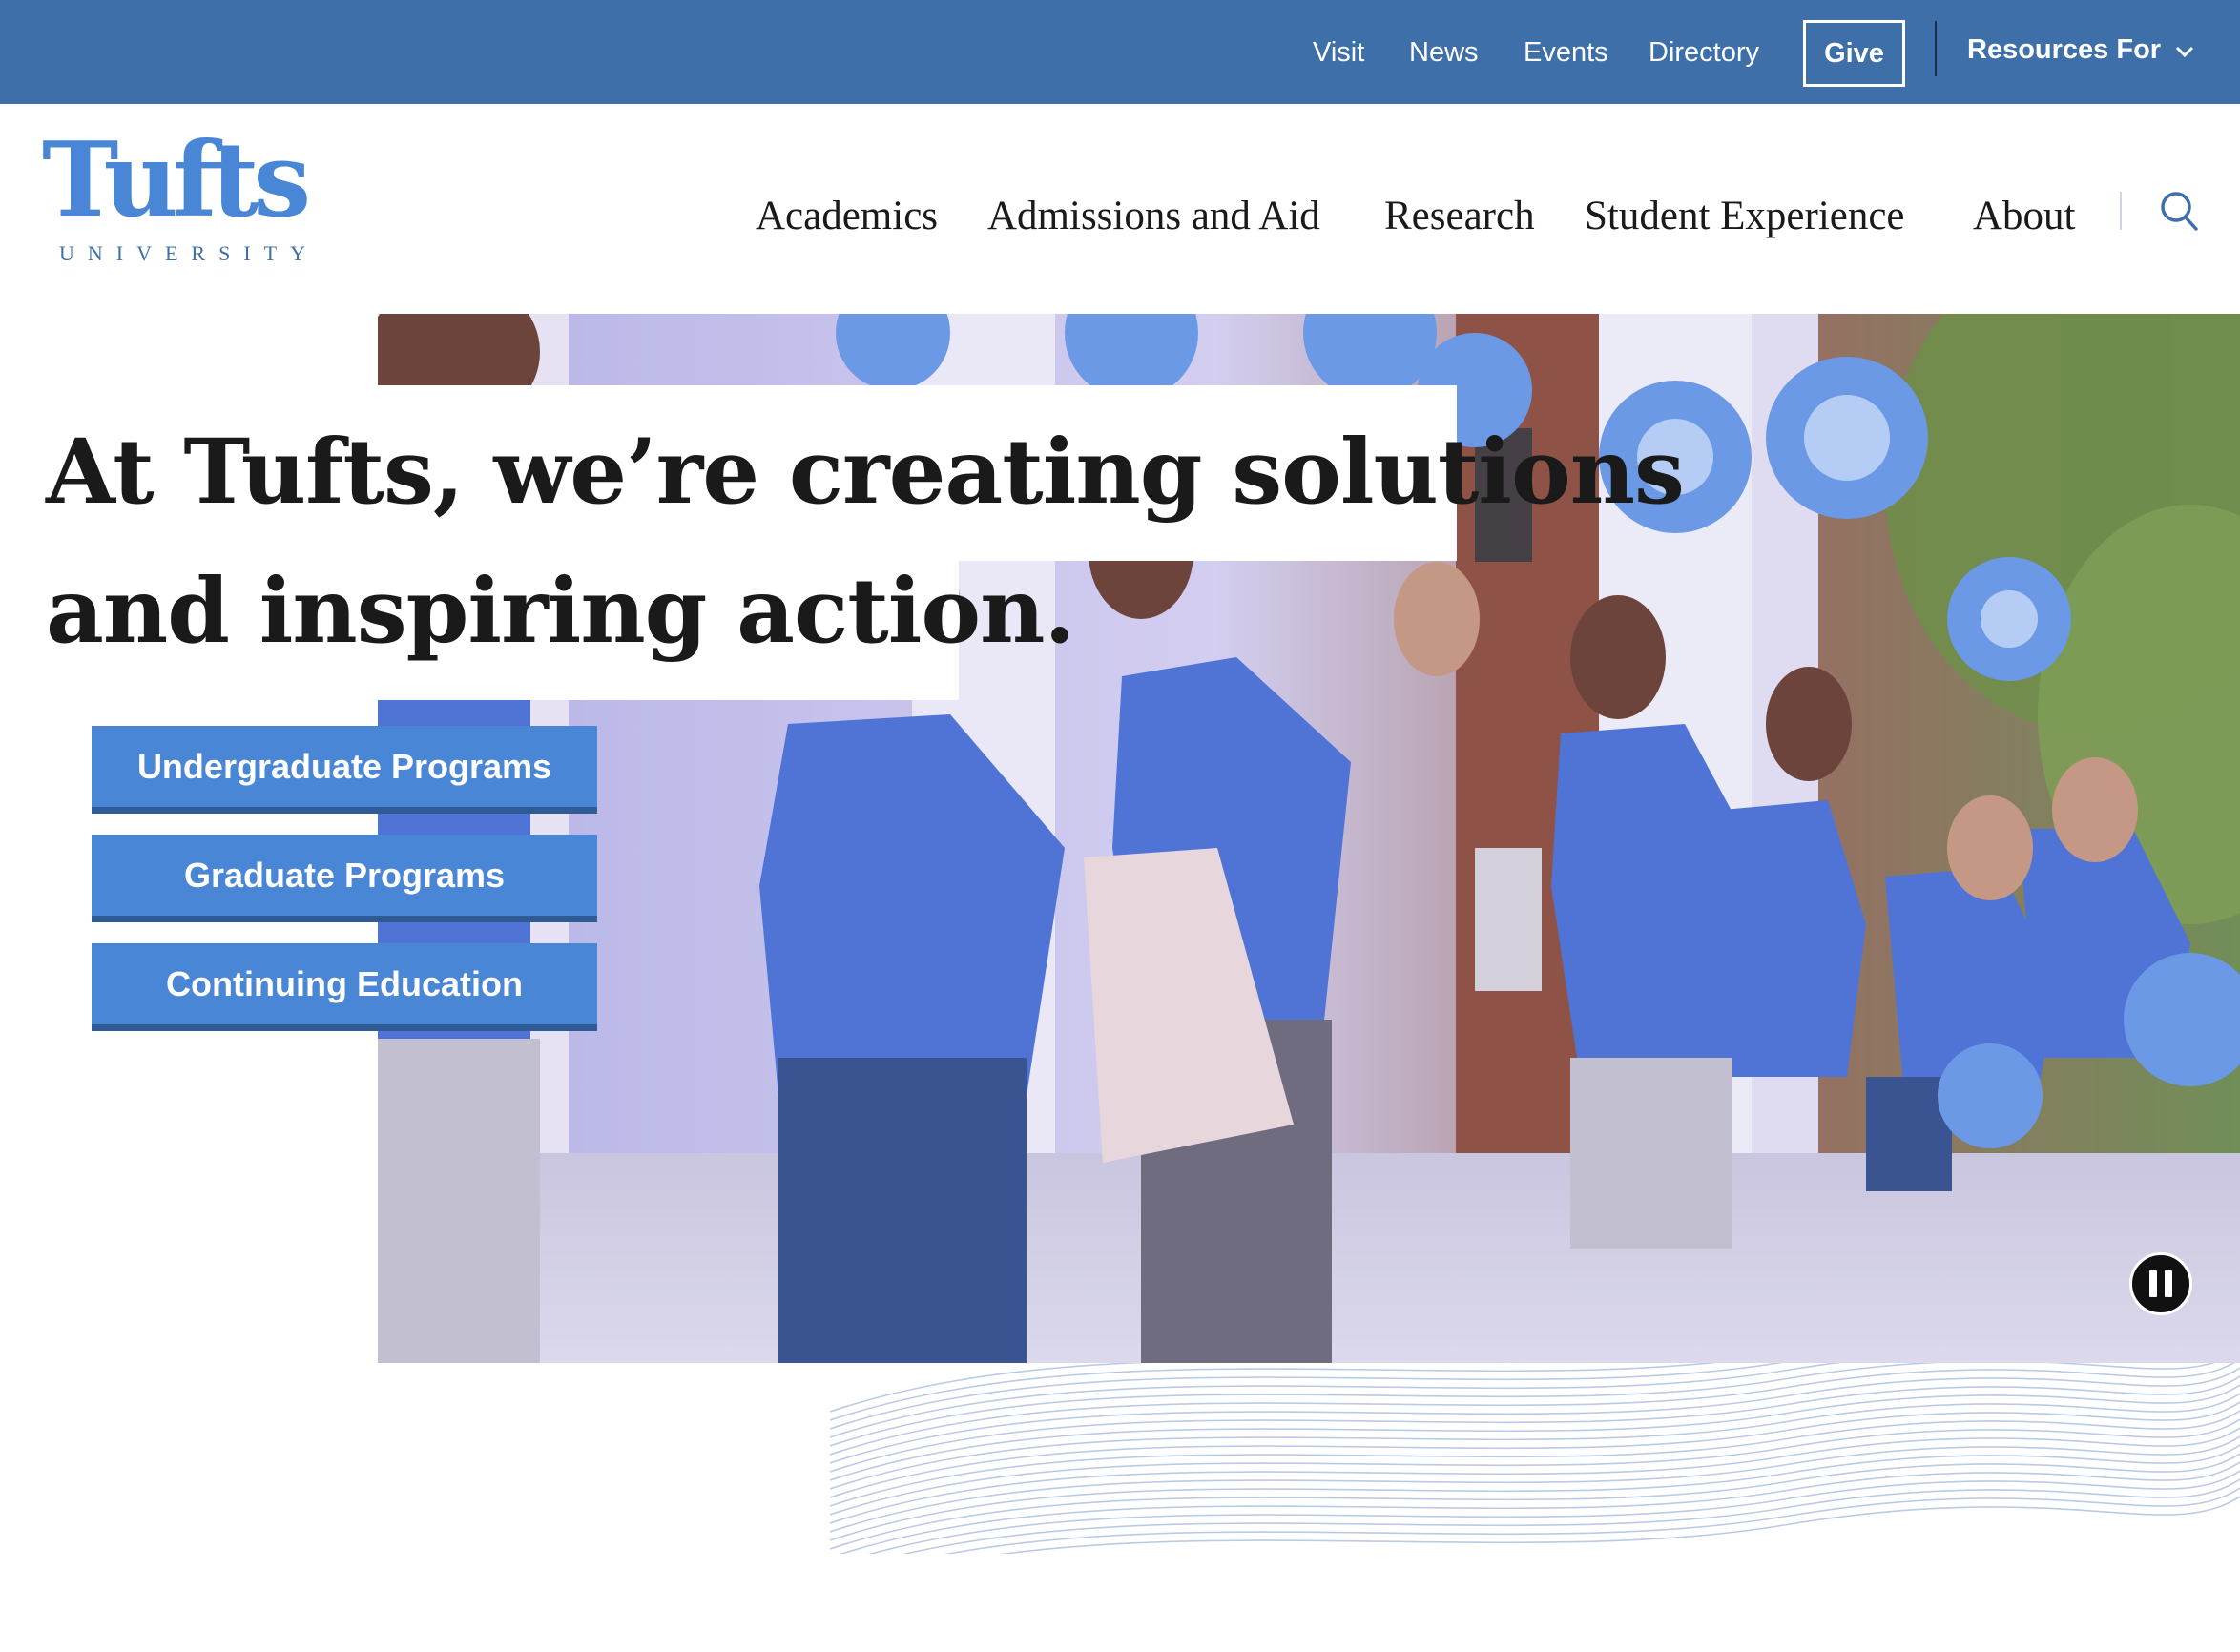 The width and height of the screenshot is (2240, 1652). Describe the element at coordinates (189, 253) in the screenshot. I see `logo-subtitle: UNIVERSITY` at that location.